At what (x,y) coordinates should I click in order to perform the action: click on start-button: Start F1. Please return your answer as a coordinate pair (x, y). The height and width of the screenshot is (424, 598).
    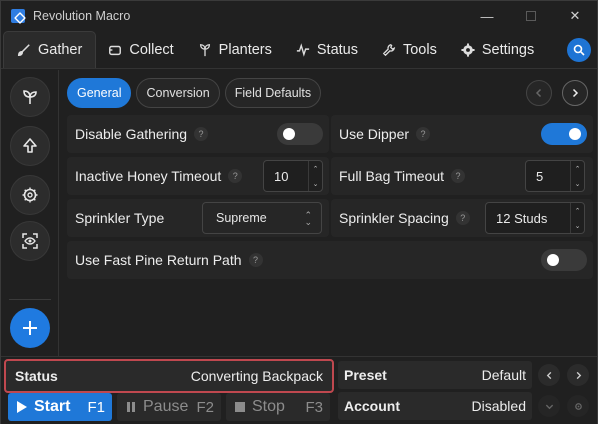
    Looking at the image, I should click on (60, 407).